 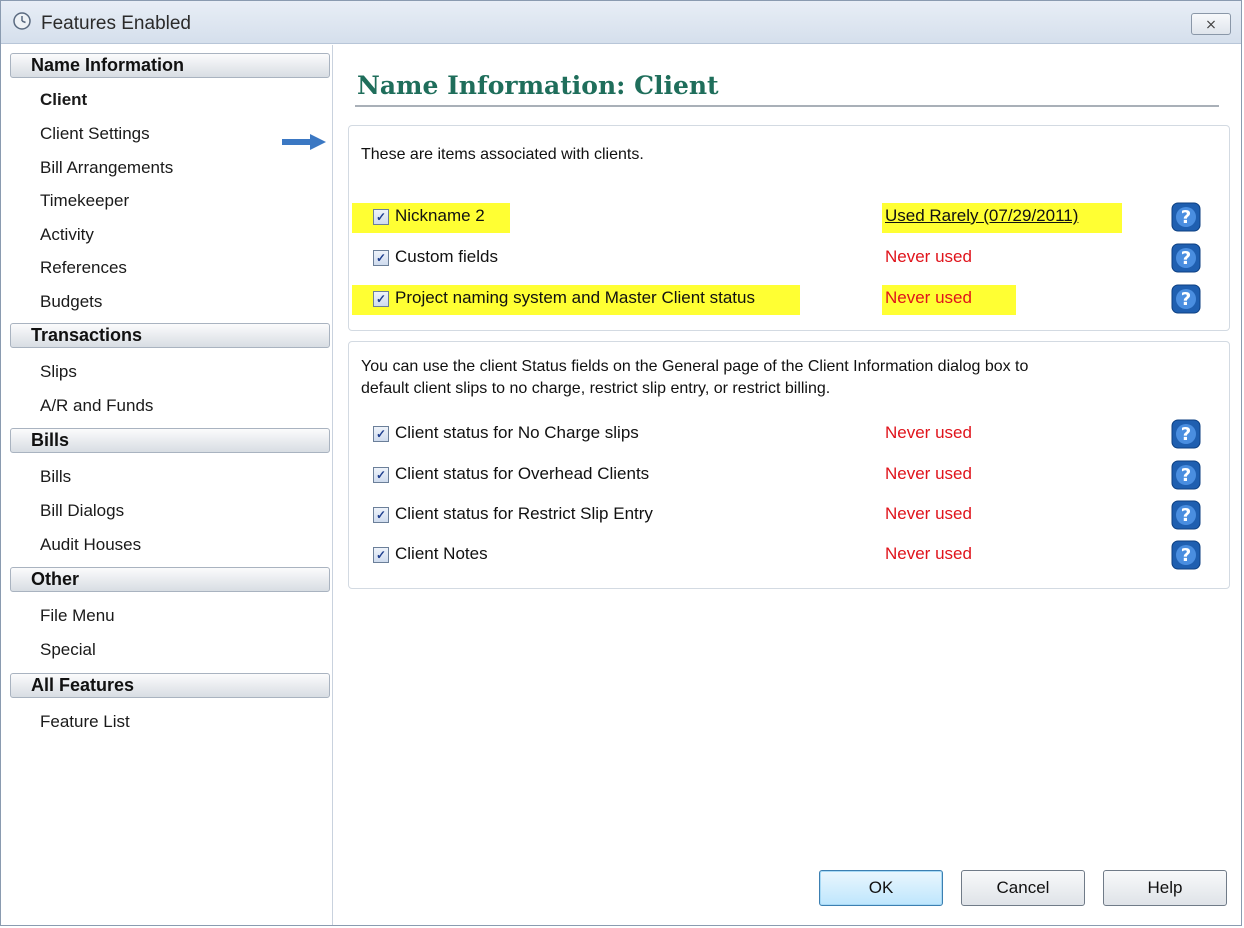 I want to click on sidebar-item-ar-and-funds: A/R and Funds, so click(x=96, y=406).